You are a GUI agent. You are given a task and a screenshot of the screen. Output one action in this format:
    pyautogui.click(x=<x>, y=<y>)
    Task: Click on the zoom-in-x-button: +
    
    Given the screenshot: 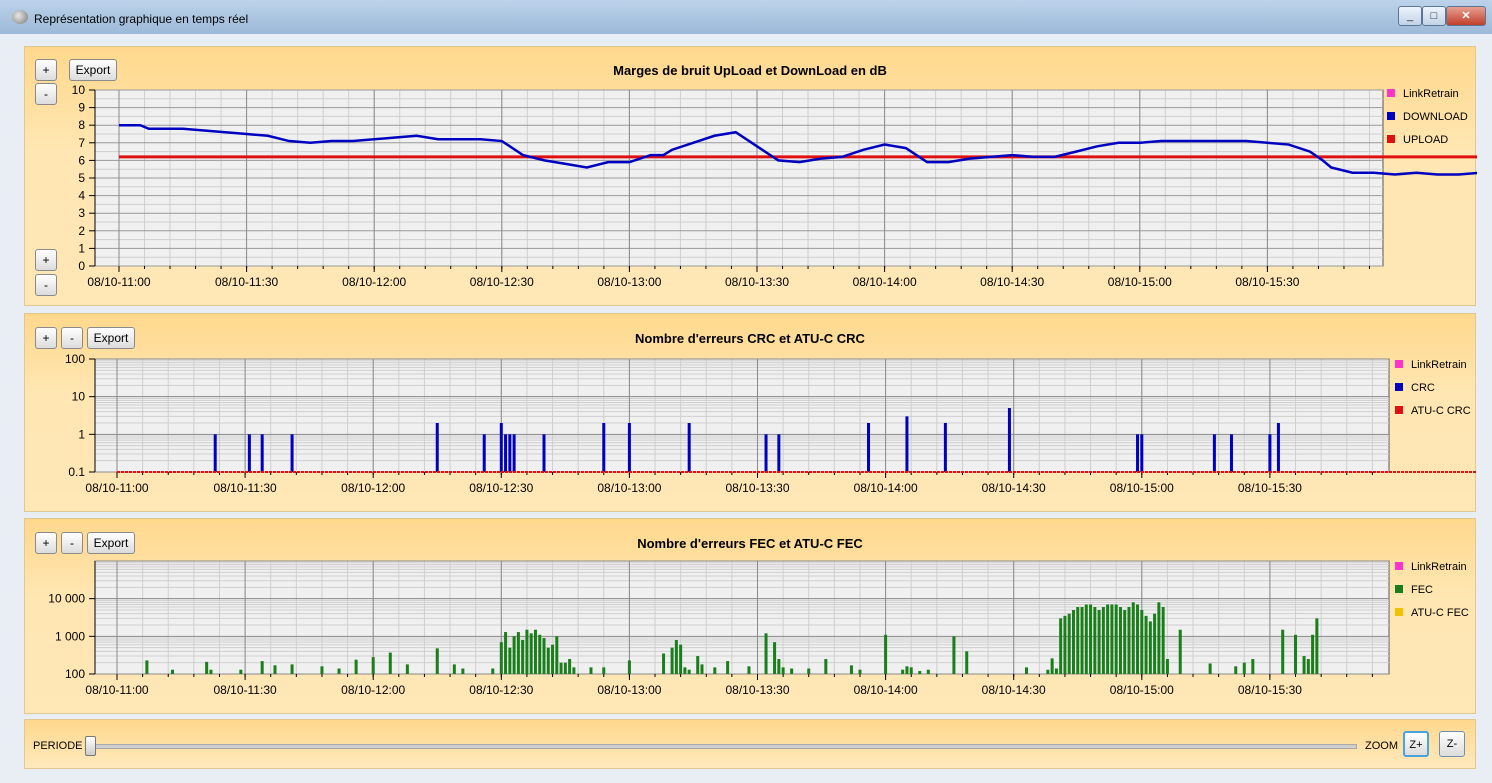 What is the action you would take?
    pyautogui.click(x=46, y=260)
    